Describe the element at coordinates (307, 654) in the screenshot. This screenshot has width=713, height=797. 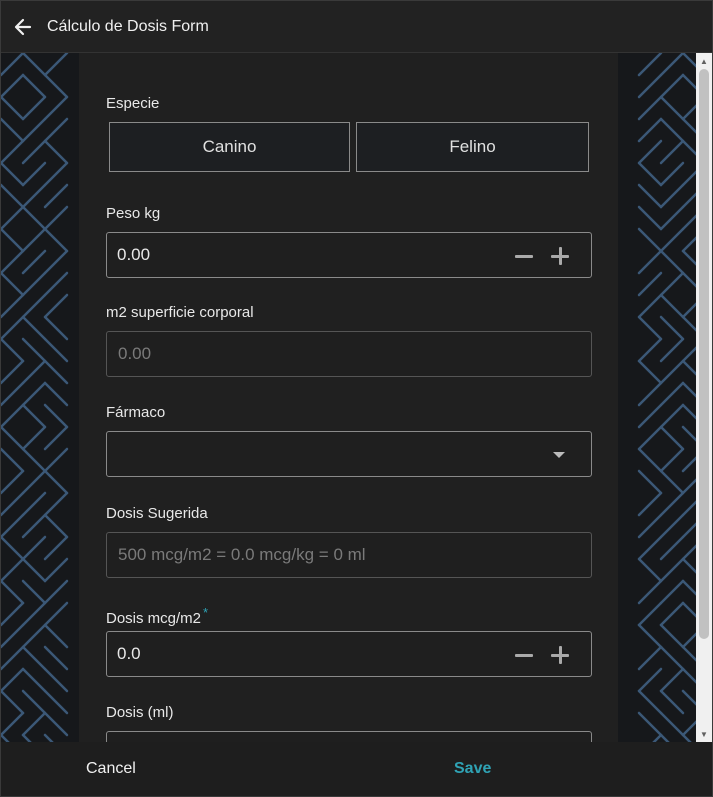
I see `dosis-mcg-input` at that location.